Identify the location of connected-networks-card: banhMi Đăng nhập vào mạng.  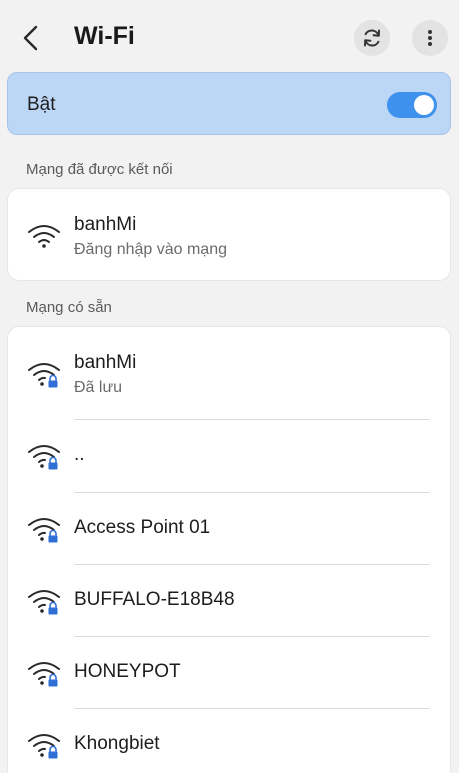
(229, 234).